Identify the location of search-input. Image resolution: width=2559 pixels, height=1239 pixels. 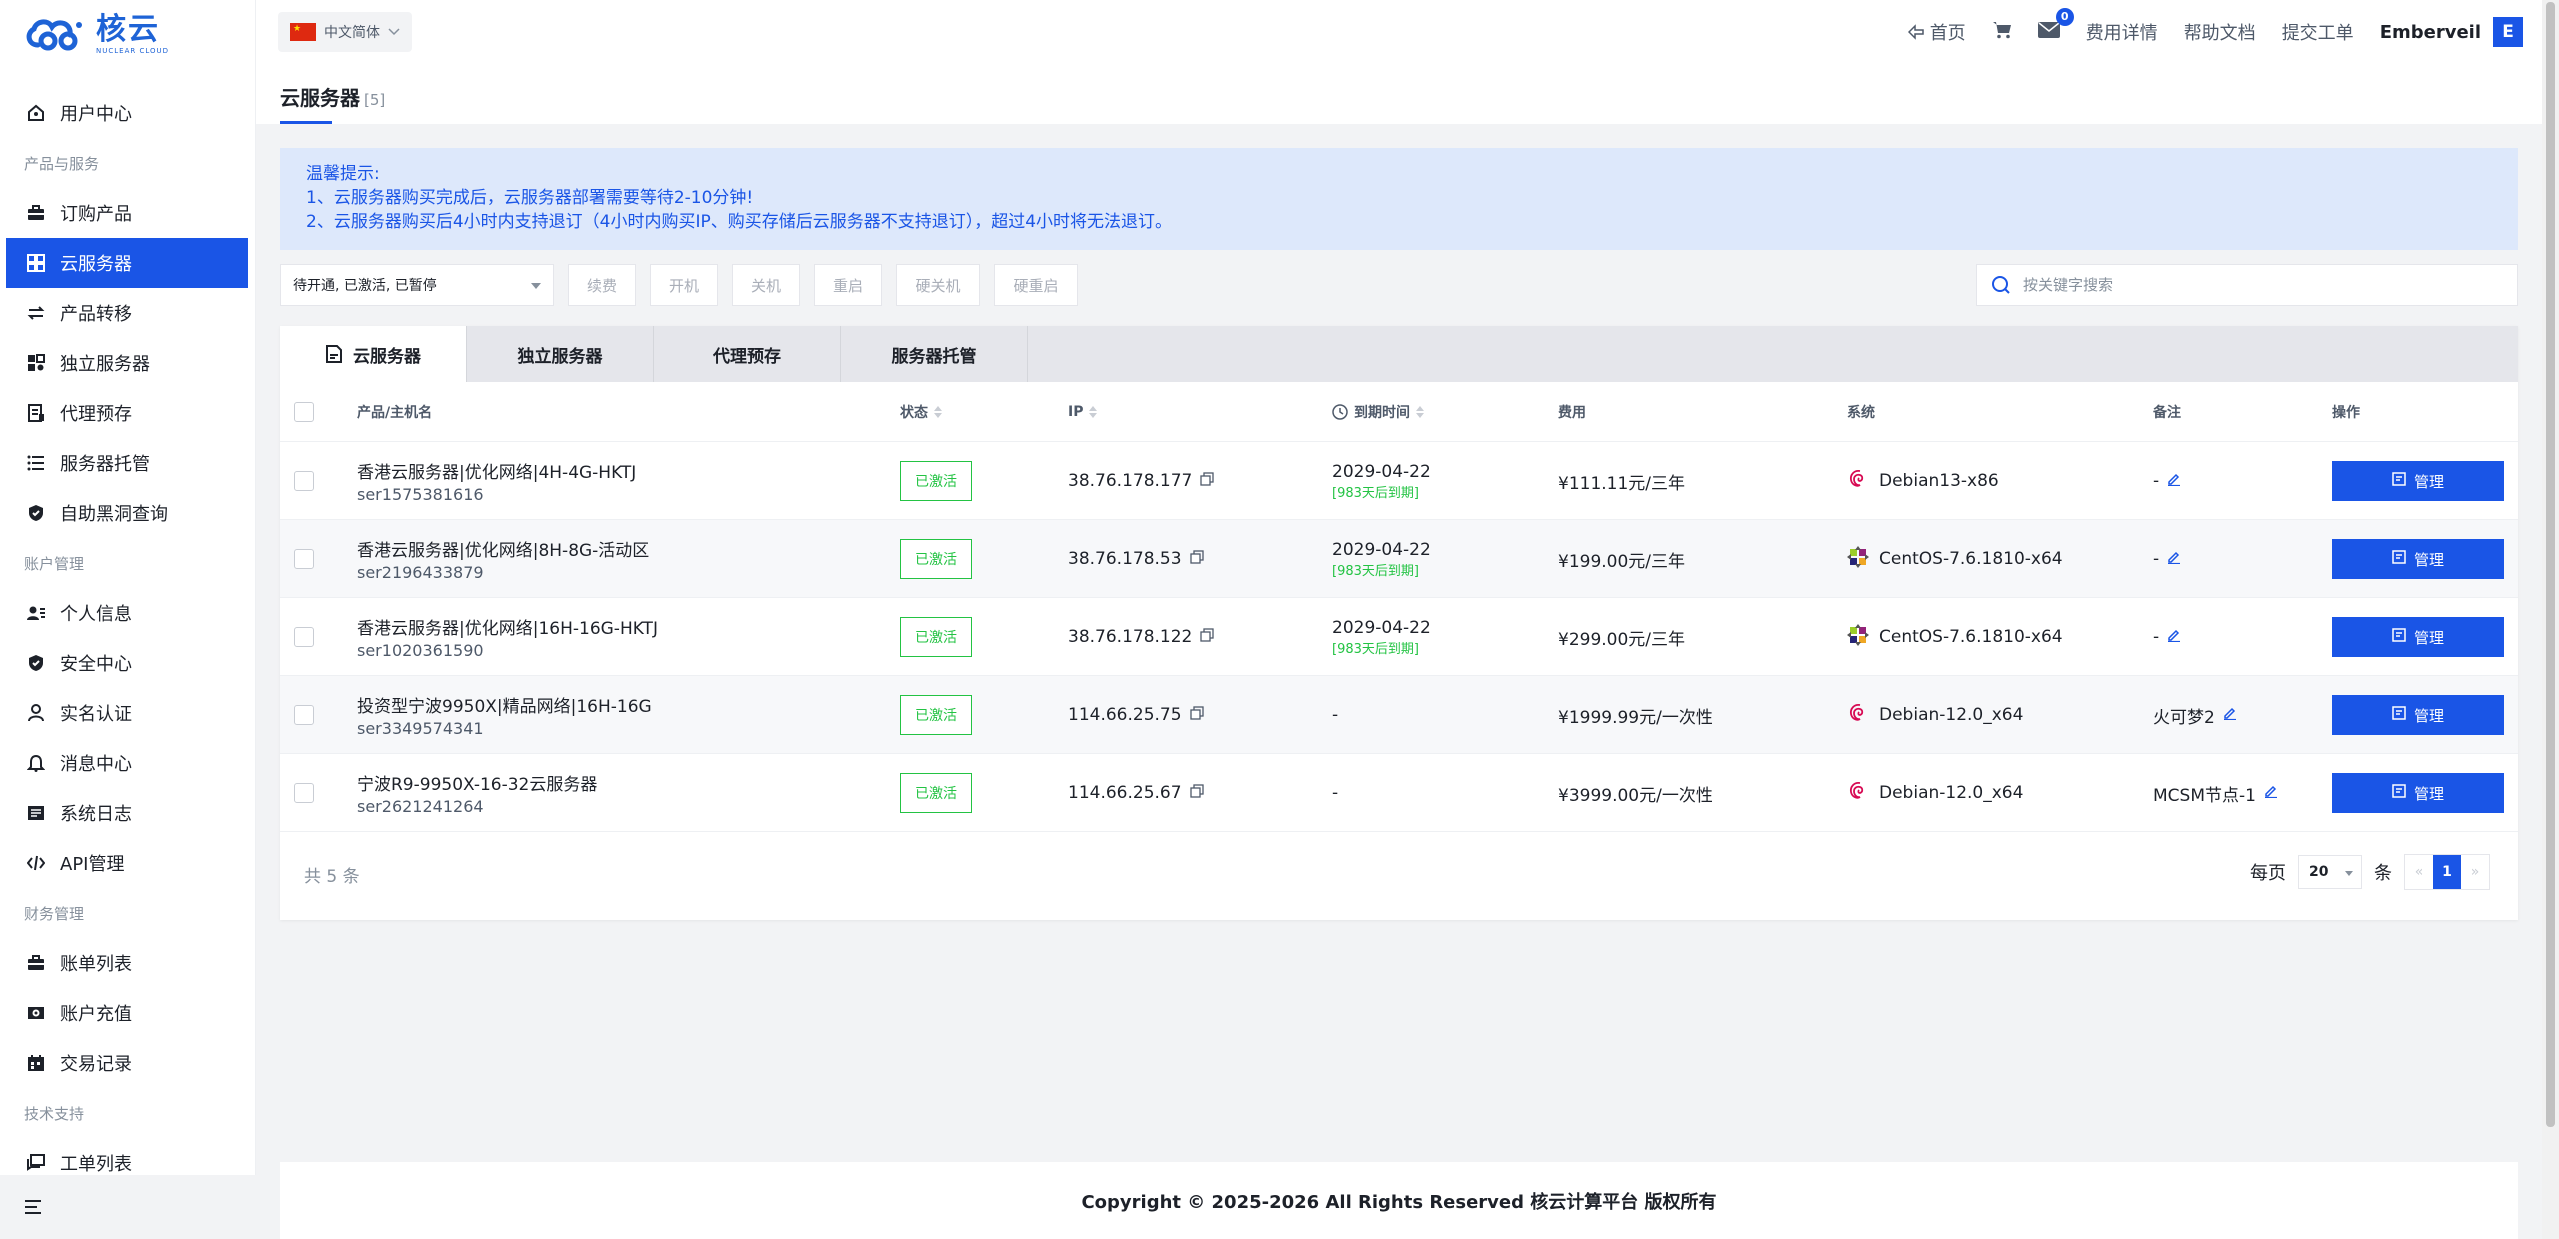
(2253, 285).